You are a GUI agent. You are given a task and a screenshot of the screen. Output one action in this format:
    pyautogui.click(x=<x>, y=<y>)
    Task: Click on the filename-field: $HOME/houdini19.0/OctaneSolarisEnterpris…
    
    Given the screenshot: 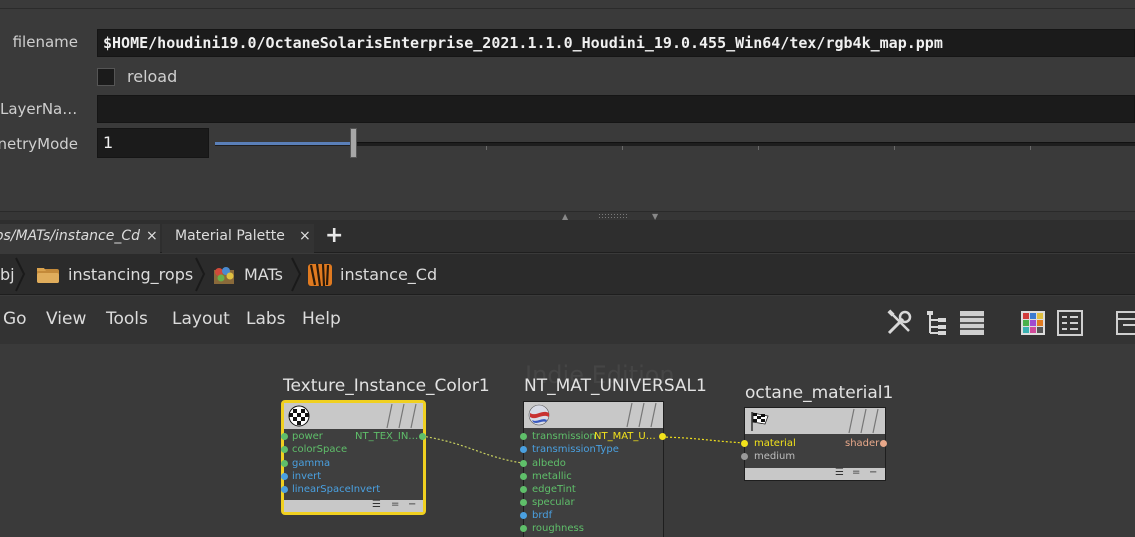 What is the action you would take?
    pyautogui.click(x=616, y=43)
    